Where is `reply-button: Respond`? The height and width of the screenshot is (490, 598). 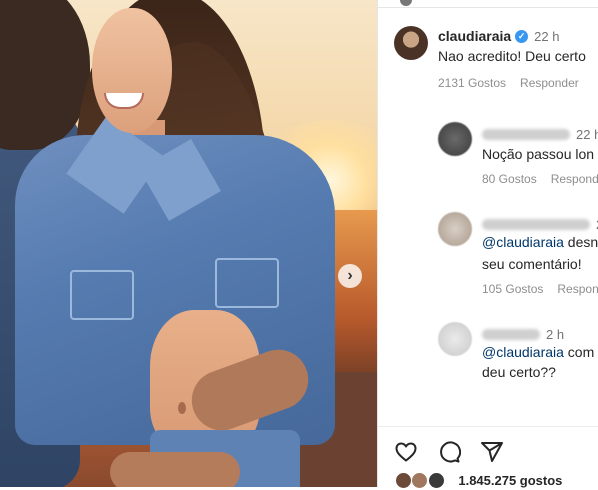 reply-button: Respond is located at coordinates (574, 179).